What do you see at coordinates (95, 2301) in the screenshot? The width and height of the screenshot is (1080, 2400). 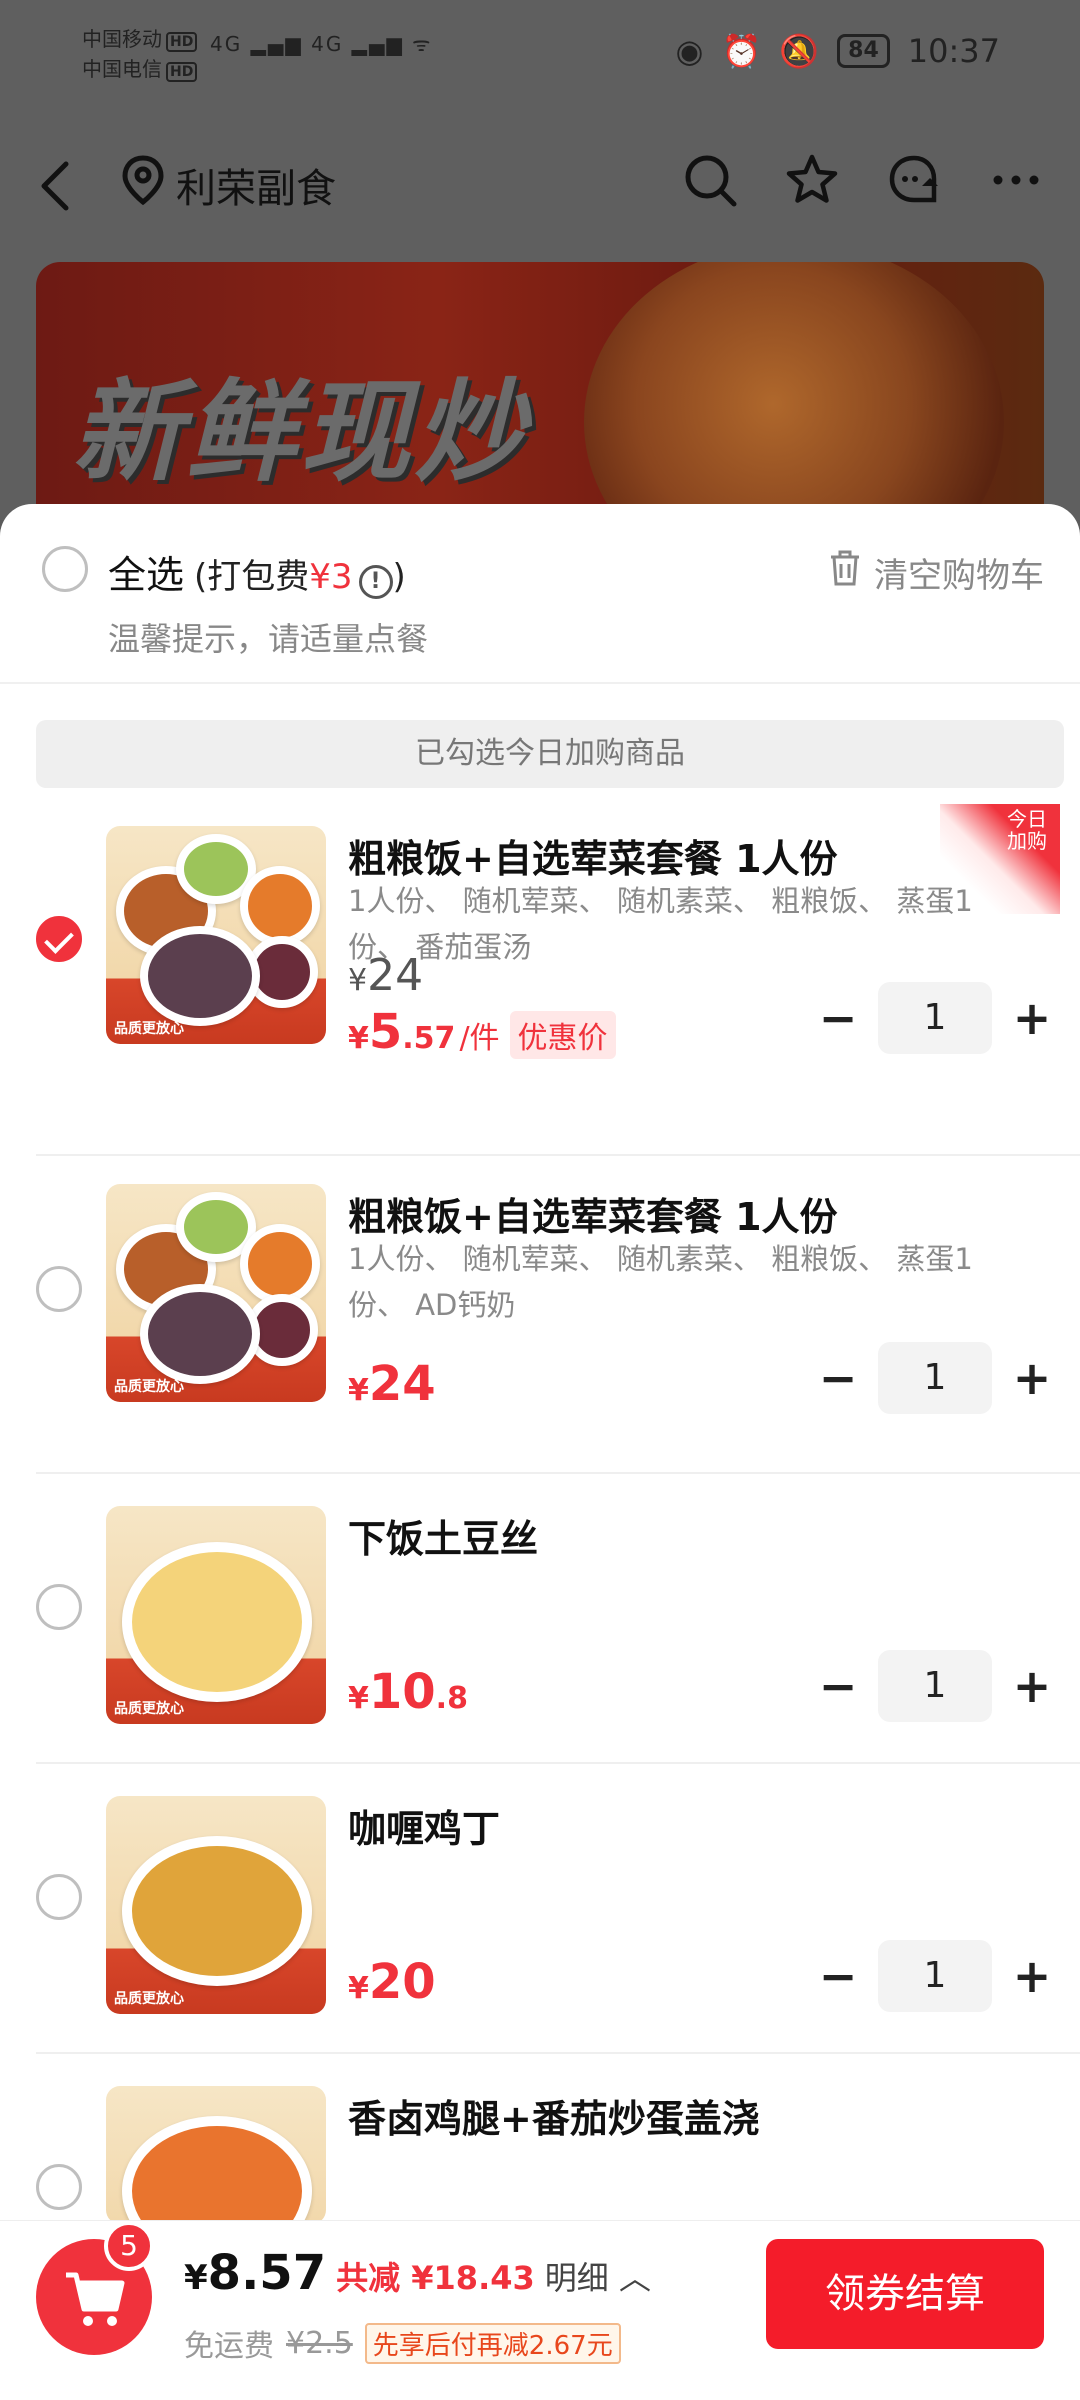 I see `cart-icon` at bounding box center [95, 2301].